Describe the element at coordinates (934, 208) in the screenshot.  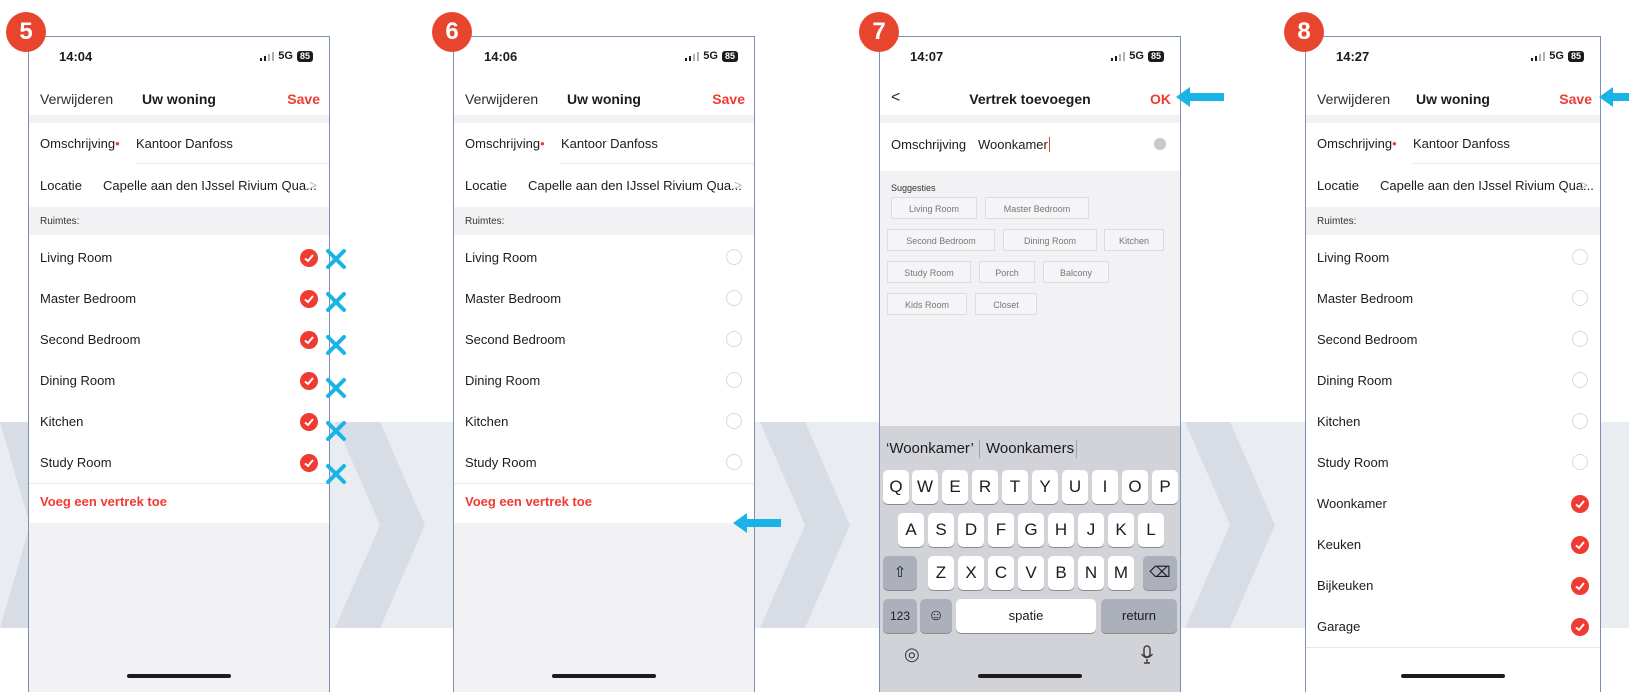
I see `suggestion-chip: Living Room` at that location.